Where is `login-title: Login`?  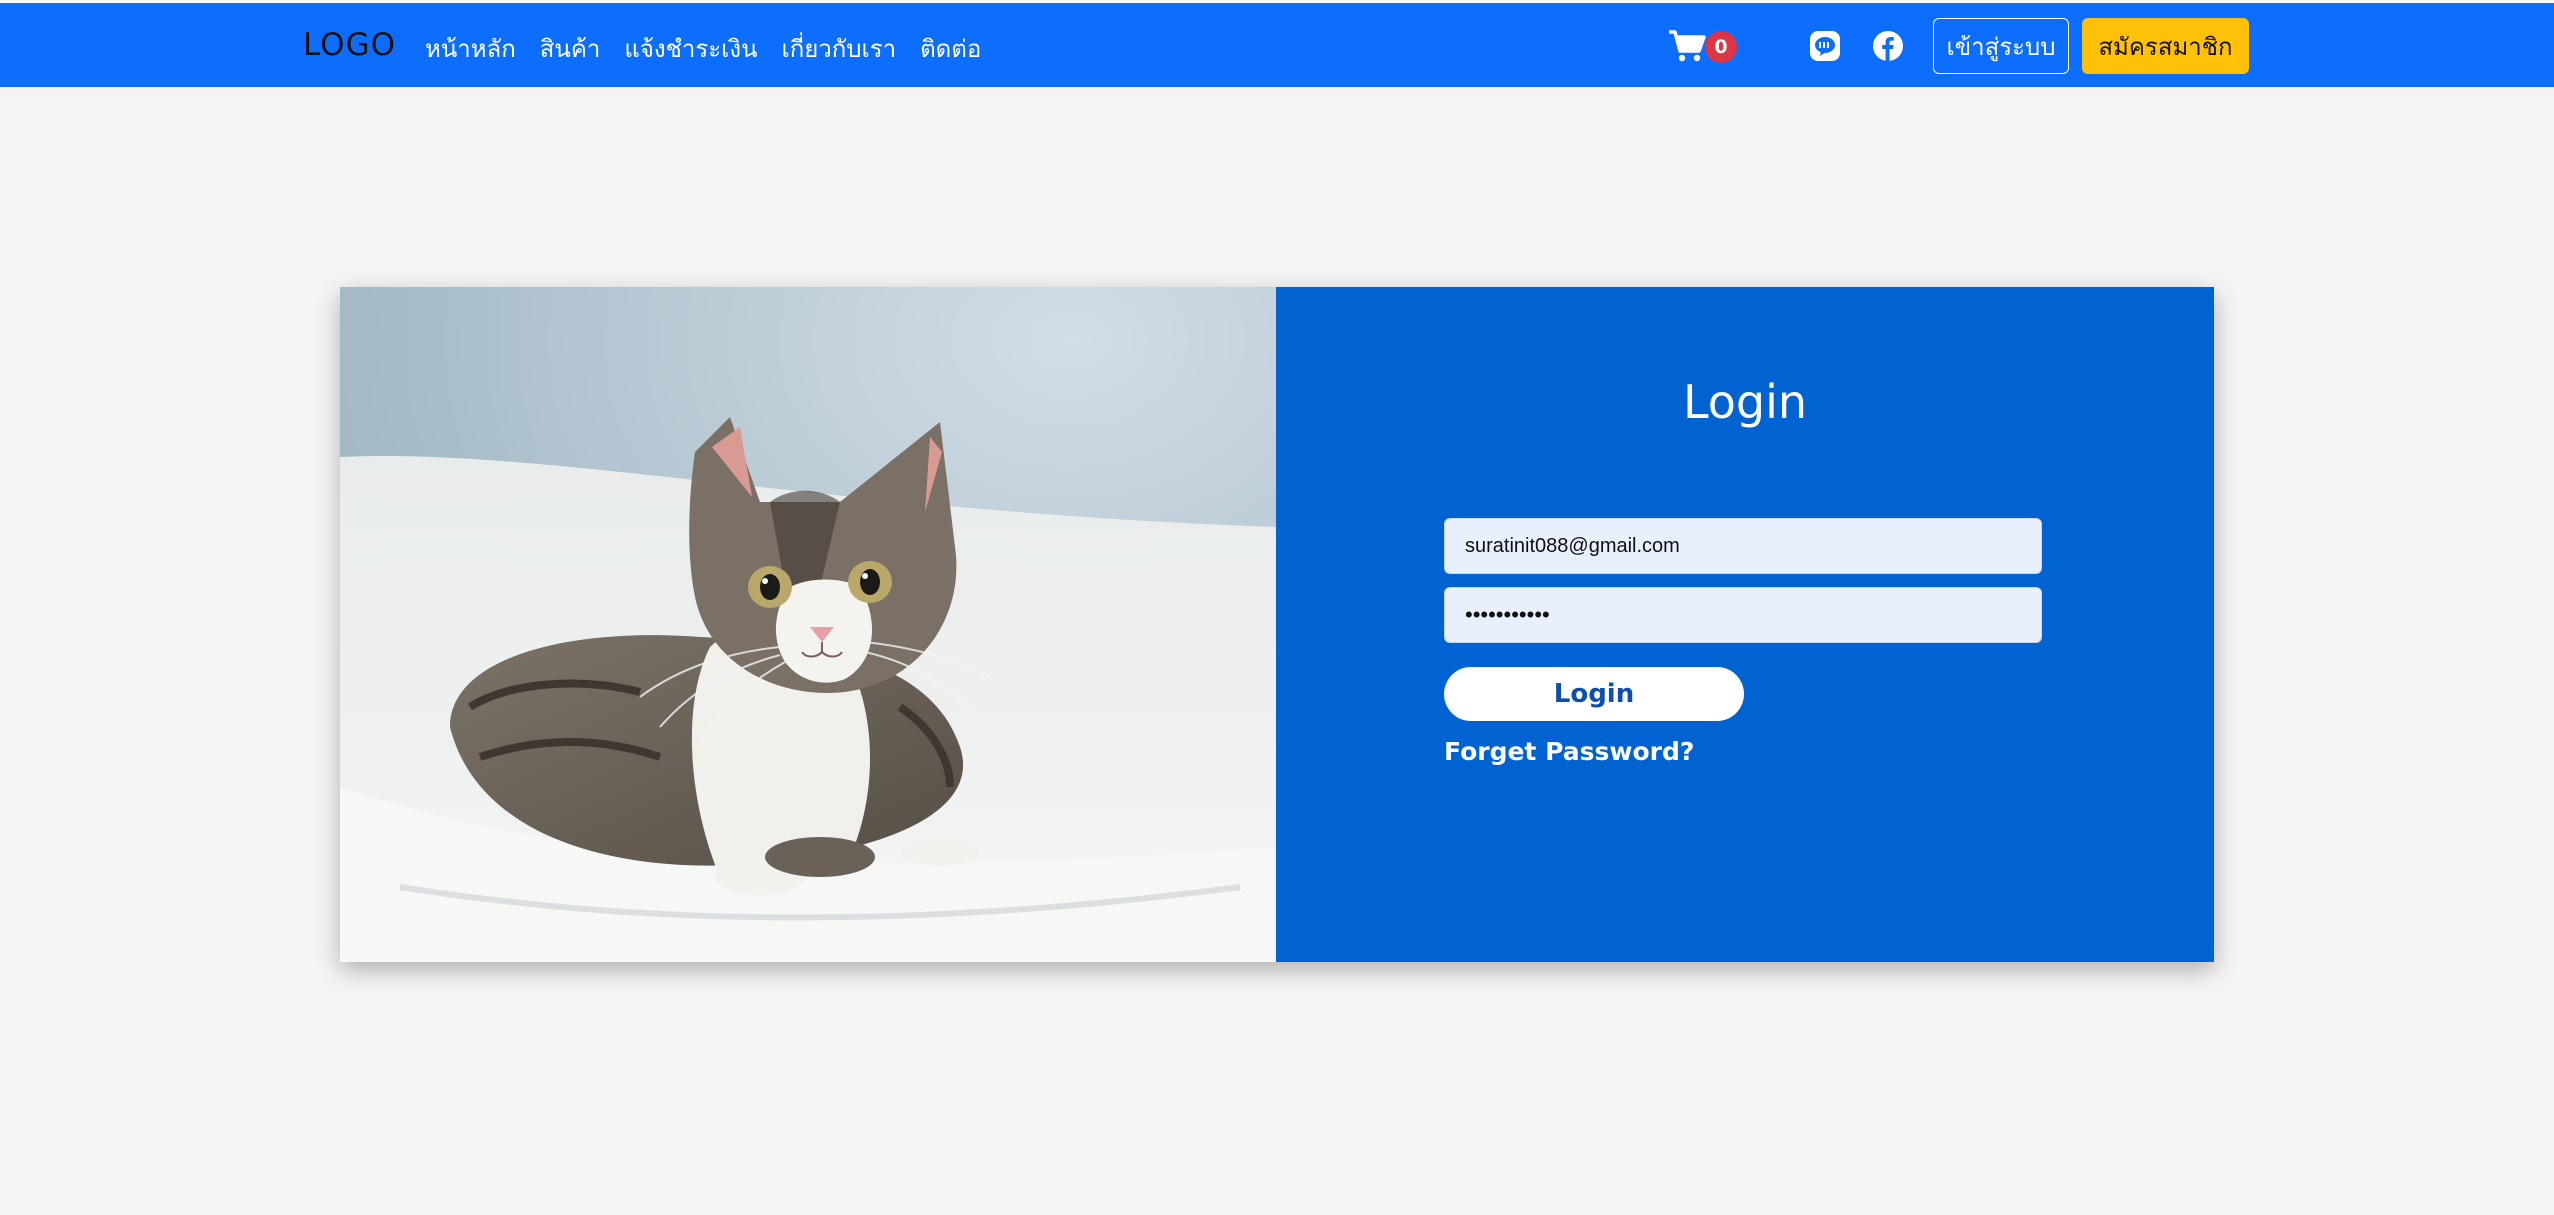
login-title: Login is located at coordinates (1745, 402).